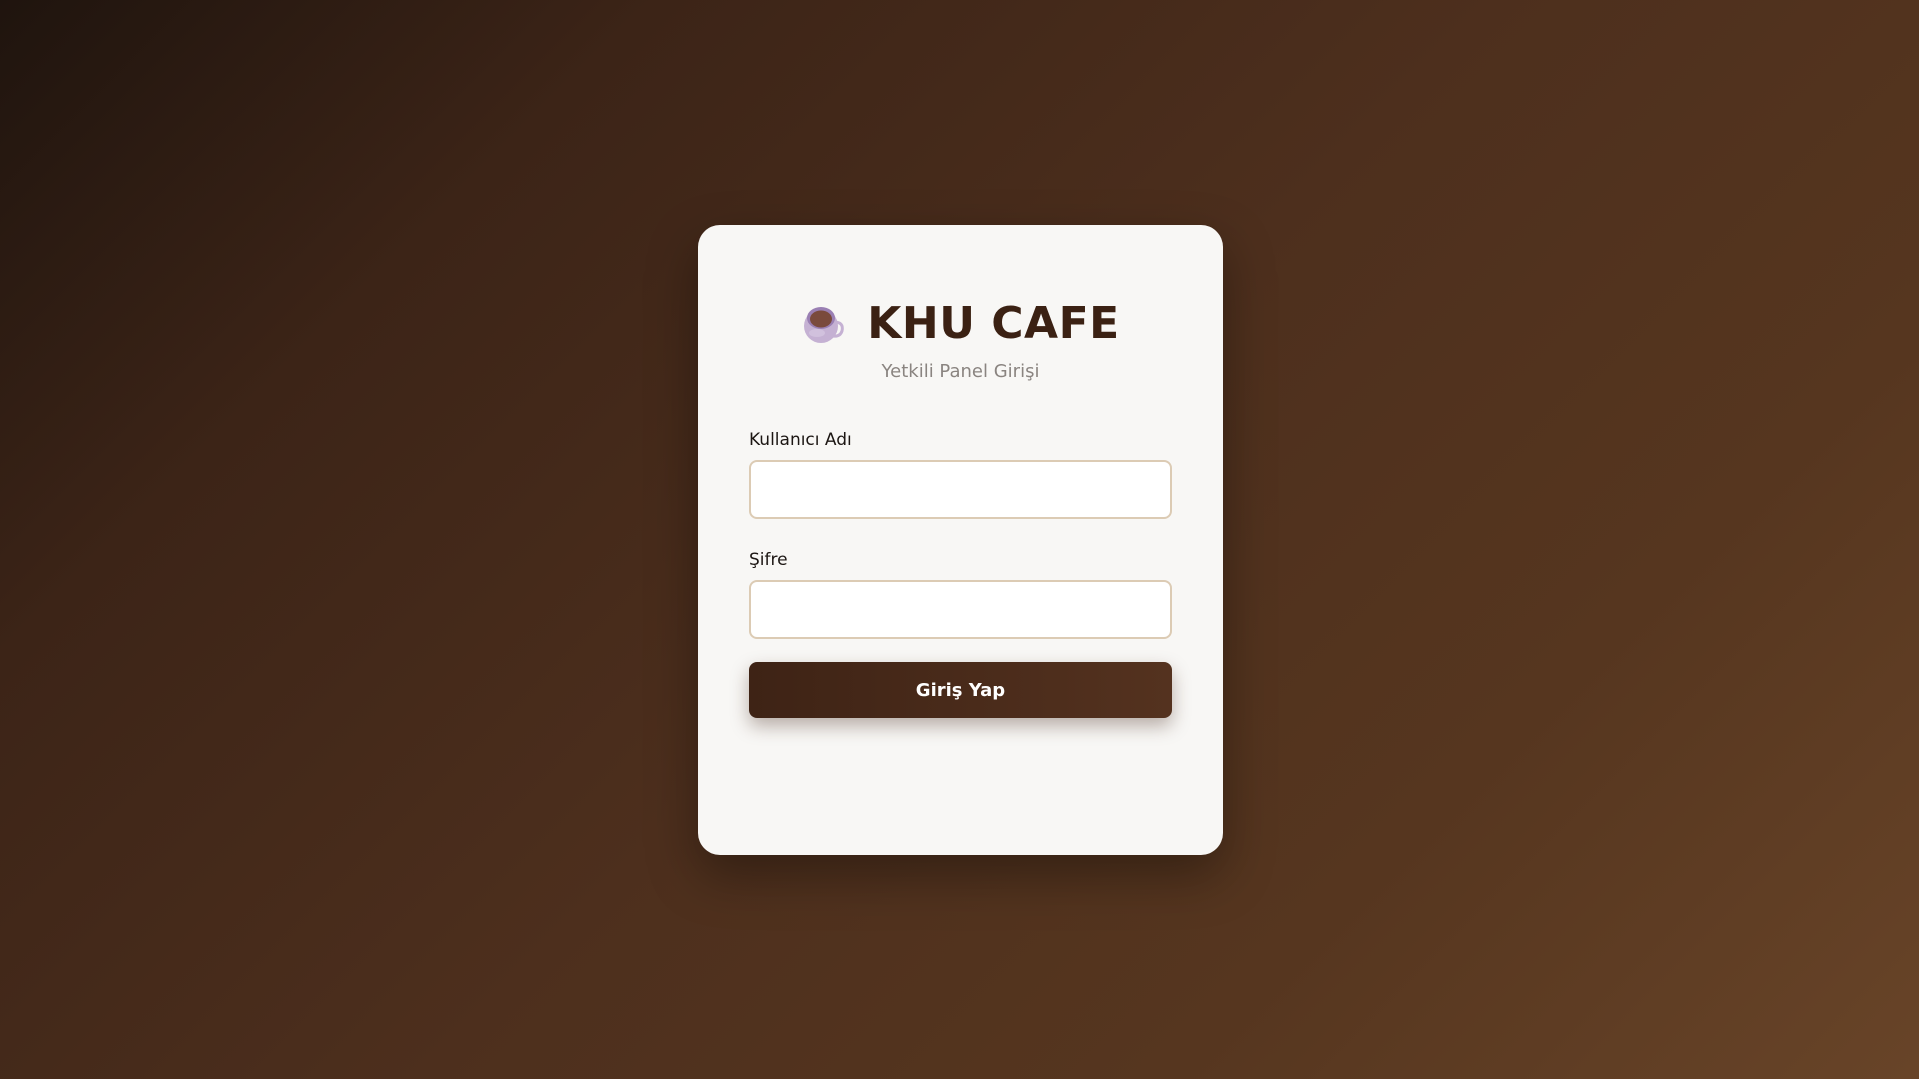  What do you see at coordinates (960, 609) in the screenshot?
I see `password-input` at bounding box center [960, 609].